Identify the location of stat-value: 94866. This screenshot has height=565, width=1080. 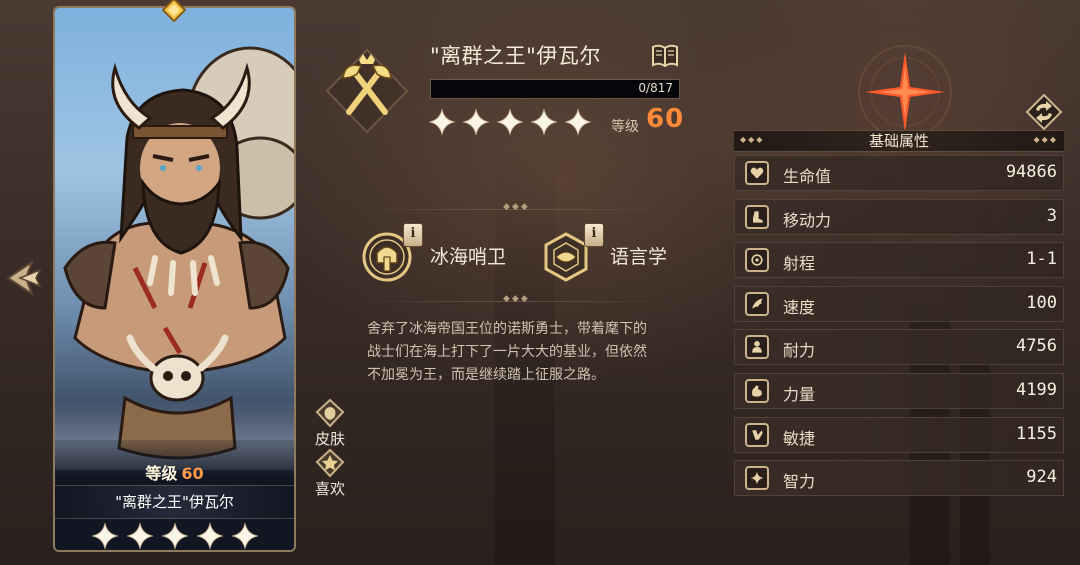
(1031, 172).